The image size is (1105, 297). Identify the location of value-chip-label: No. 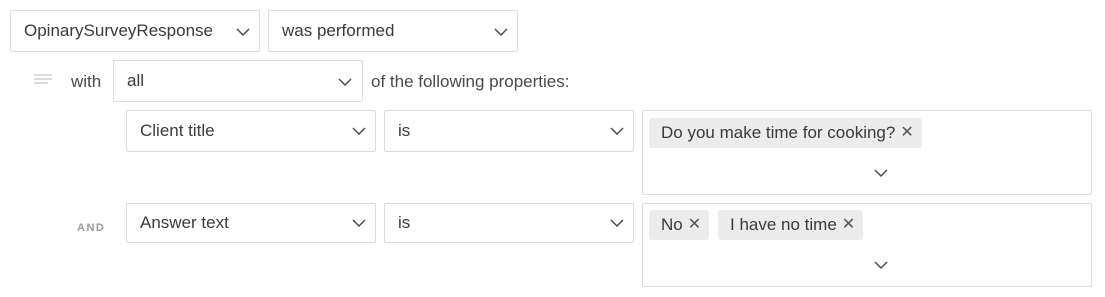
(672, 224).